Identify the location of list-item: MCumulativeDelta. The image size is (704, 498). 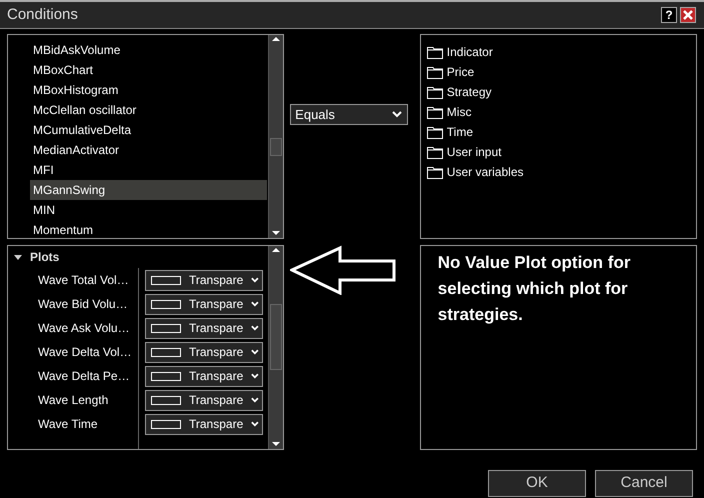
(149, 130).